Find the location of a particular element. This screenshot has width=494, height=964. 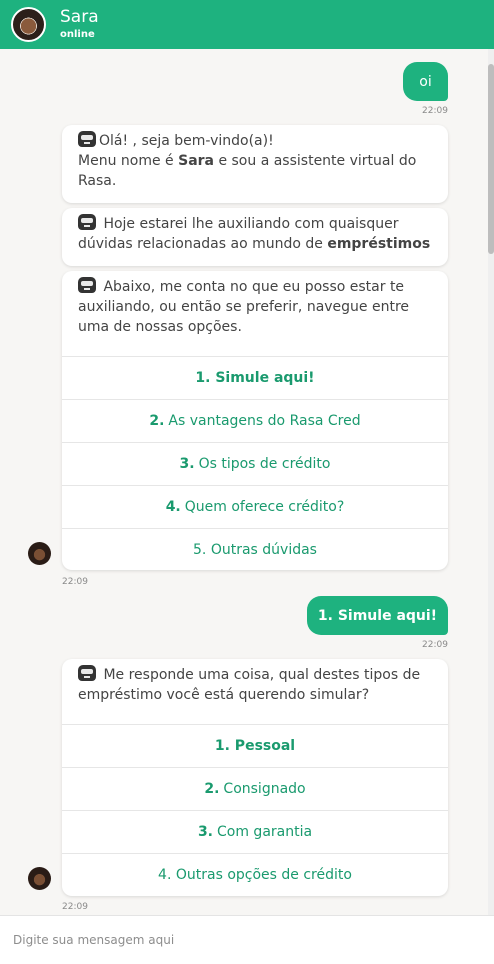

option-outras-duvidas: 5. Outras dúvidas is located at coordinates (255, 549).